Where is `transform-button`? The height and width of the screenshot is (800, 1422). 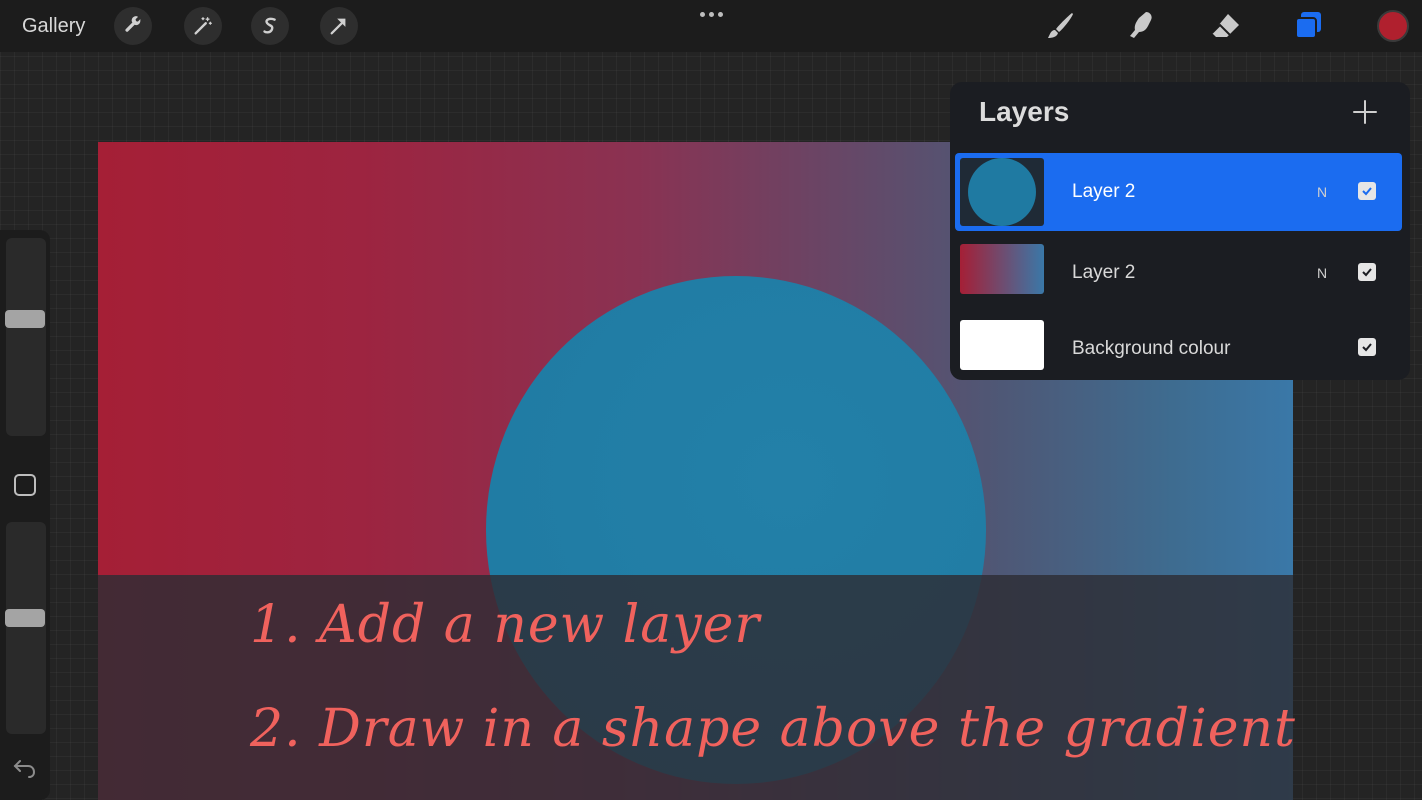 transform-button is located at coordinates (339, 26).